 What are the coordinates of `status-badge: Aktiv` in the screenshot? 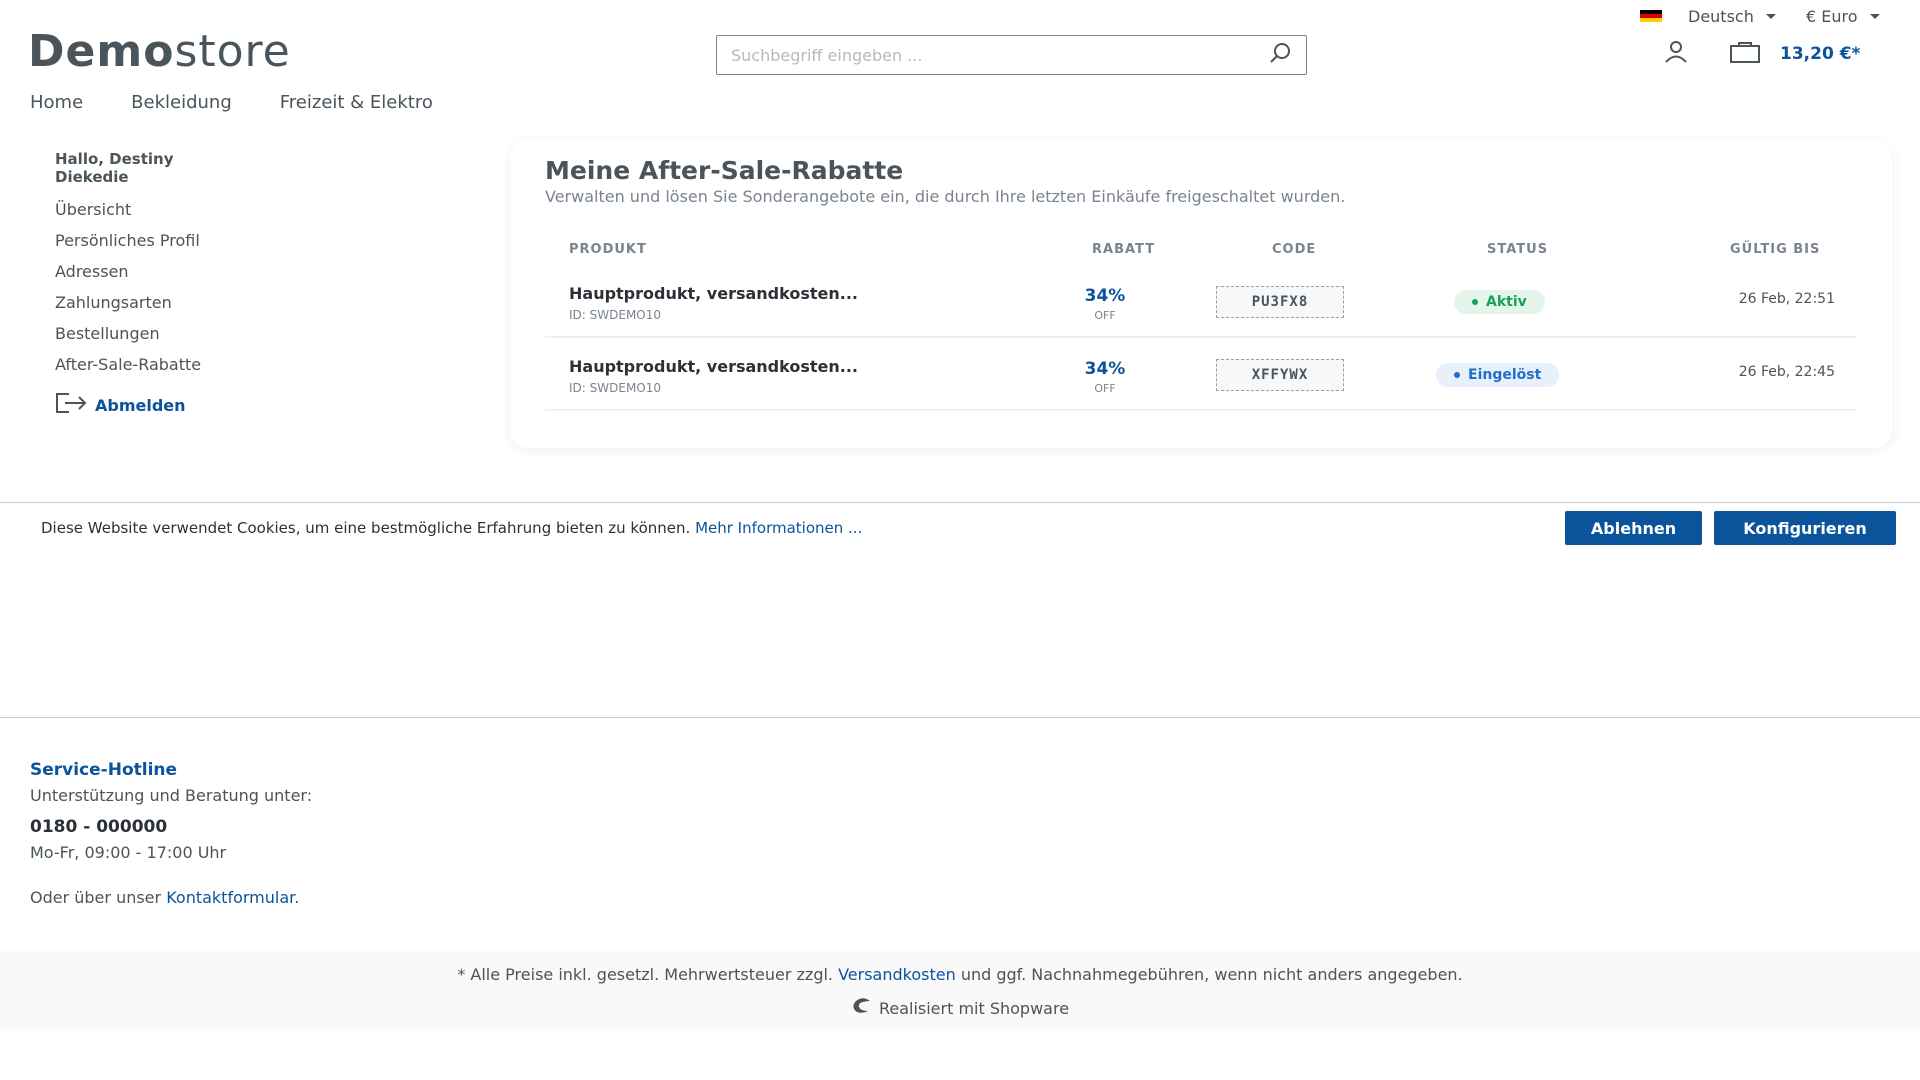 It's located at (1499, 302).